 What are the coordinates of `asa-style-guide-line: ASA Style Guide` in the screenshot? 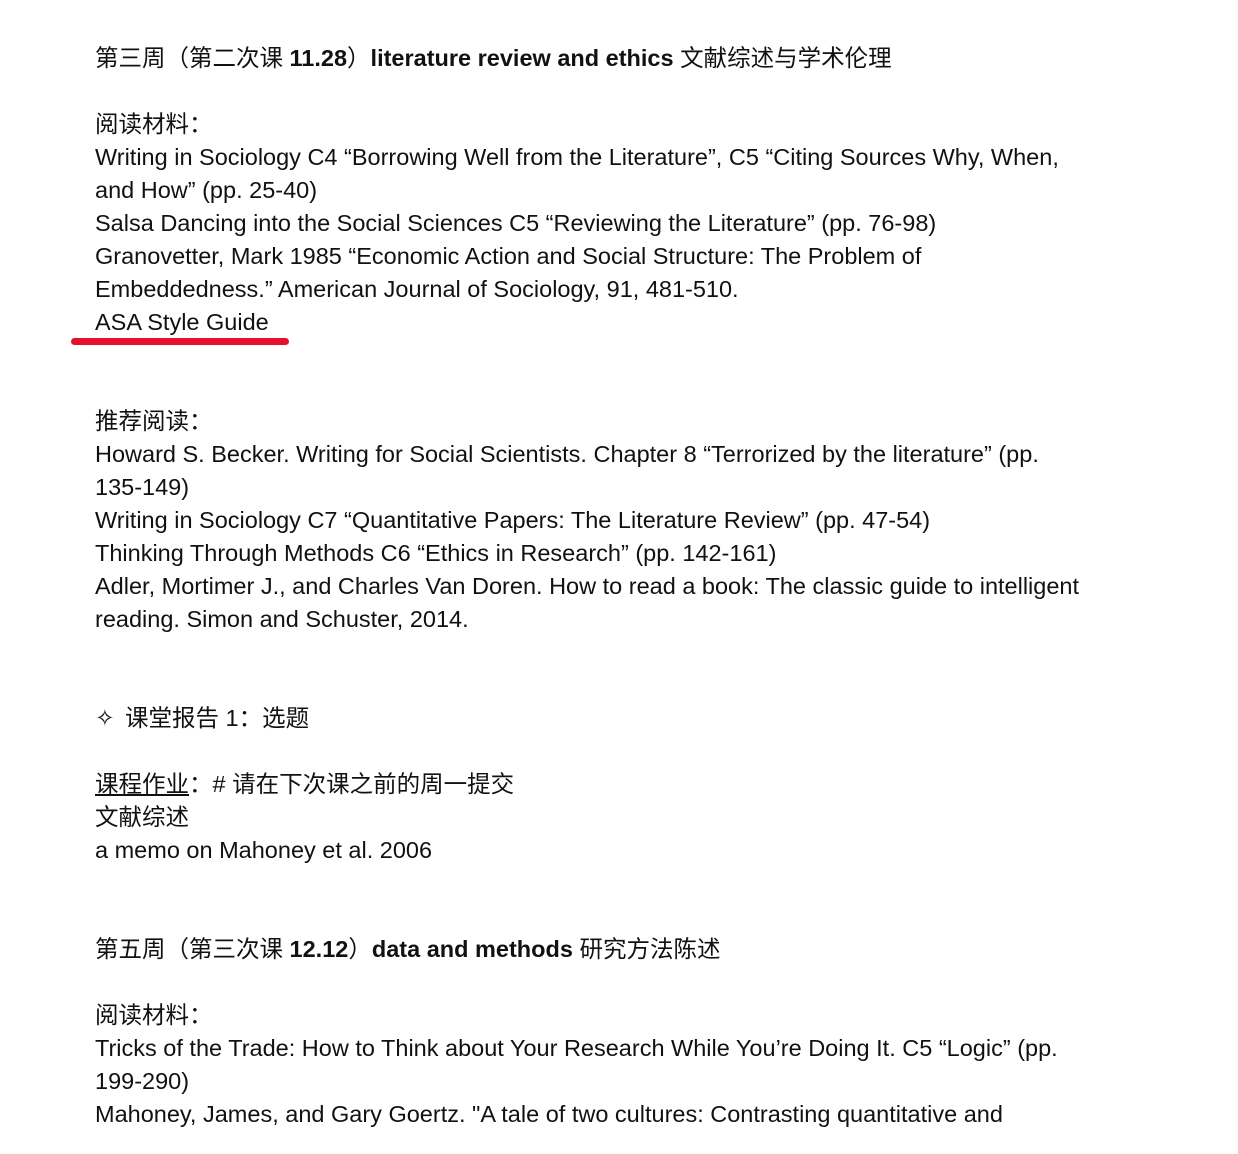 It's located at (623, 325).